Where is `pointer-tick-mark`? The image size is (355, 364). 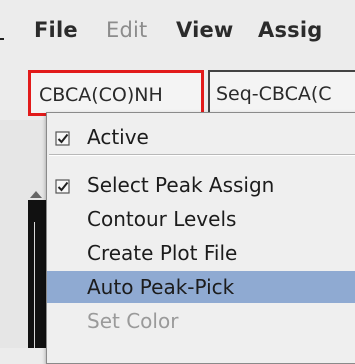
pointer-tick-mark is located at coordinates (2, 39).